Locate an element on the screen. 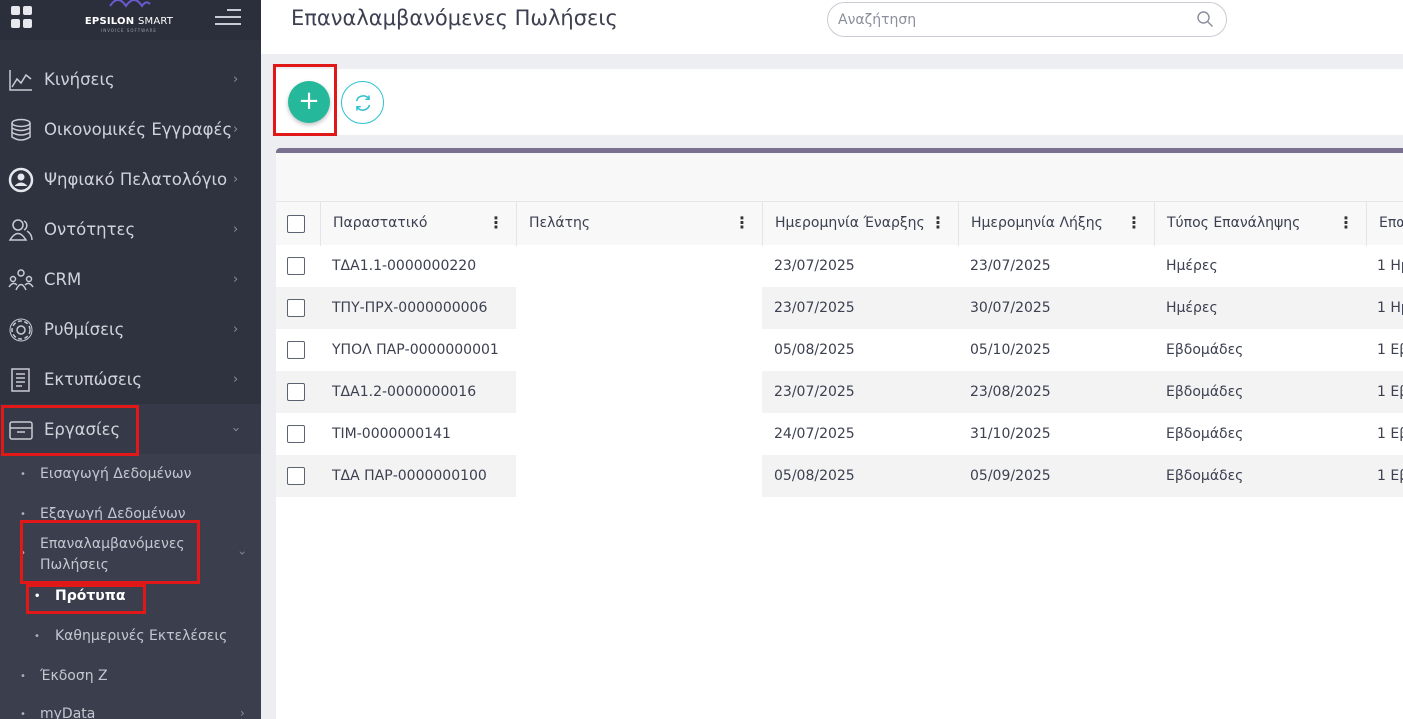 This screenshot has height=719, width=1403. hamburger-menu-icon is located at coordinates (228, 19).